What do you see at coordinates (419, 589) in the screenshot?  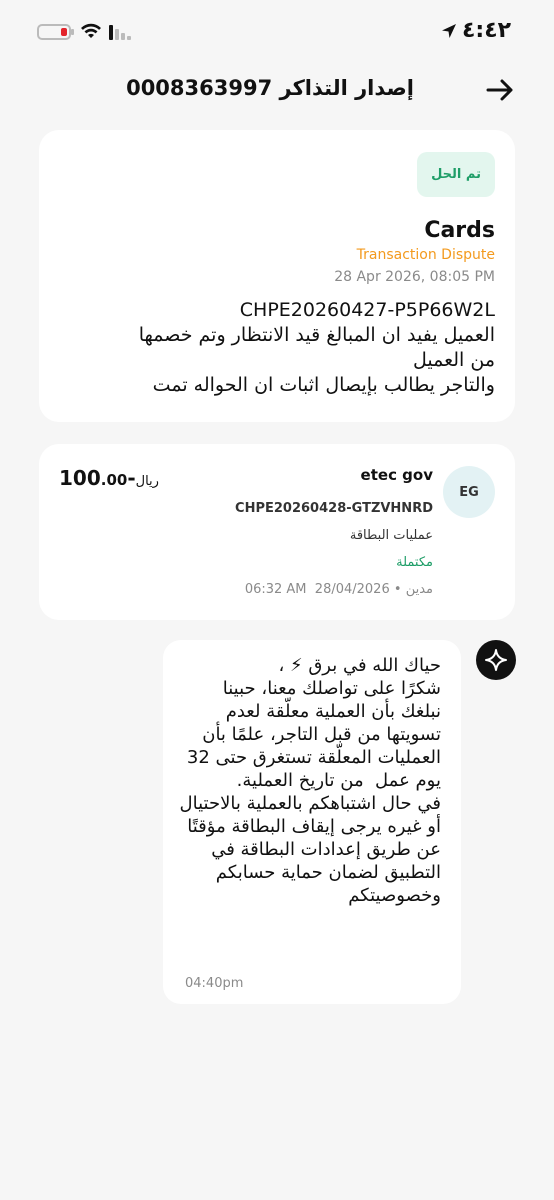 I see `transaction-direction: مدين` at bounding box center [419, 589].